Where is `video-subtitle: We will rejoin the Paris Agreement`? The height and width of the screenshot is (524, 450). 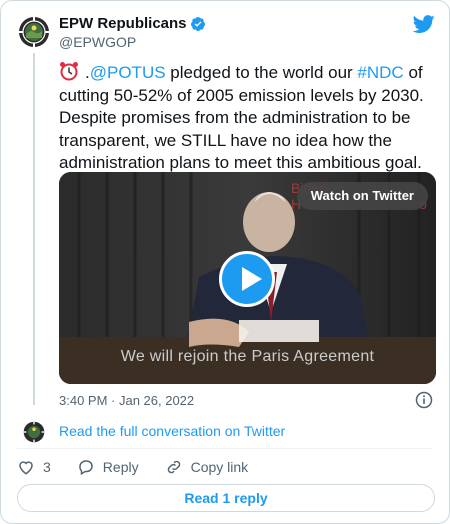 video-subtitle: We will rejoin the Paris Agreement is located at coordinates (247, 356).